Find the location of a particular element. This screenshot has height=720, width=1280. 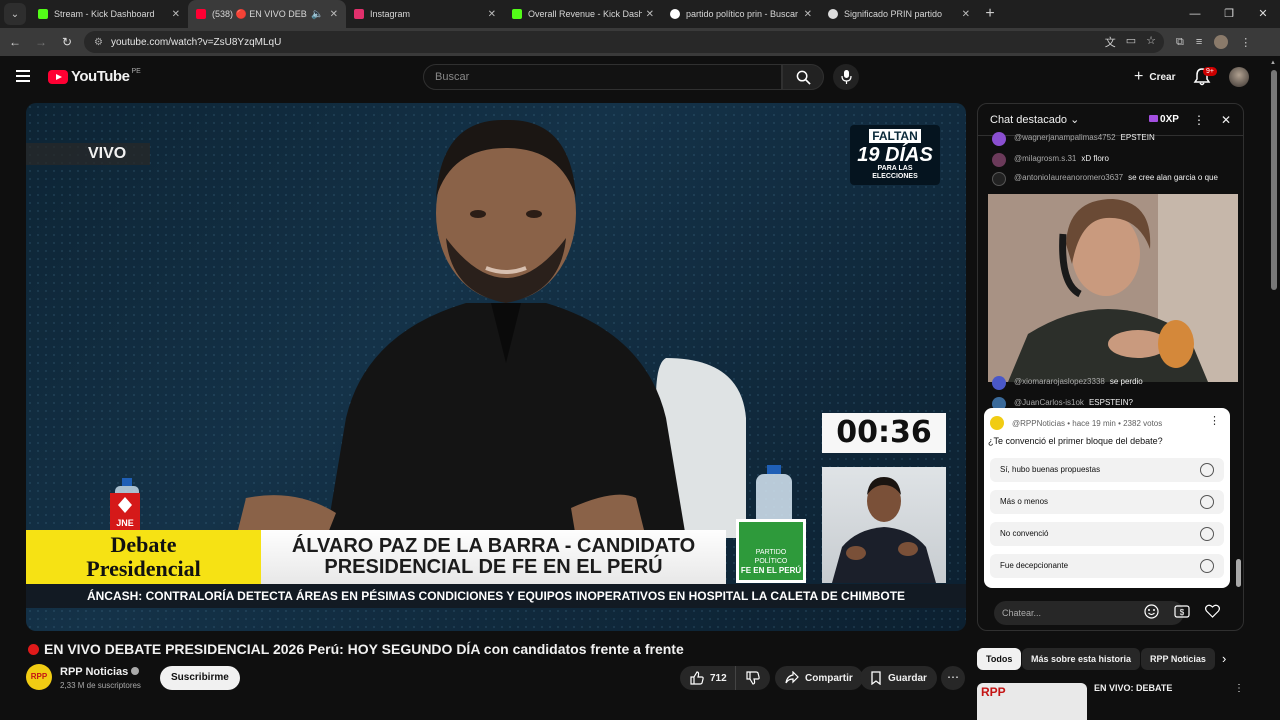

heart-icon is located at coordinates (1212, 611).